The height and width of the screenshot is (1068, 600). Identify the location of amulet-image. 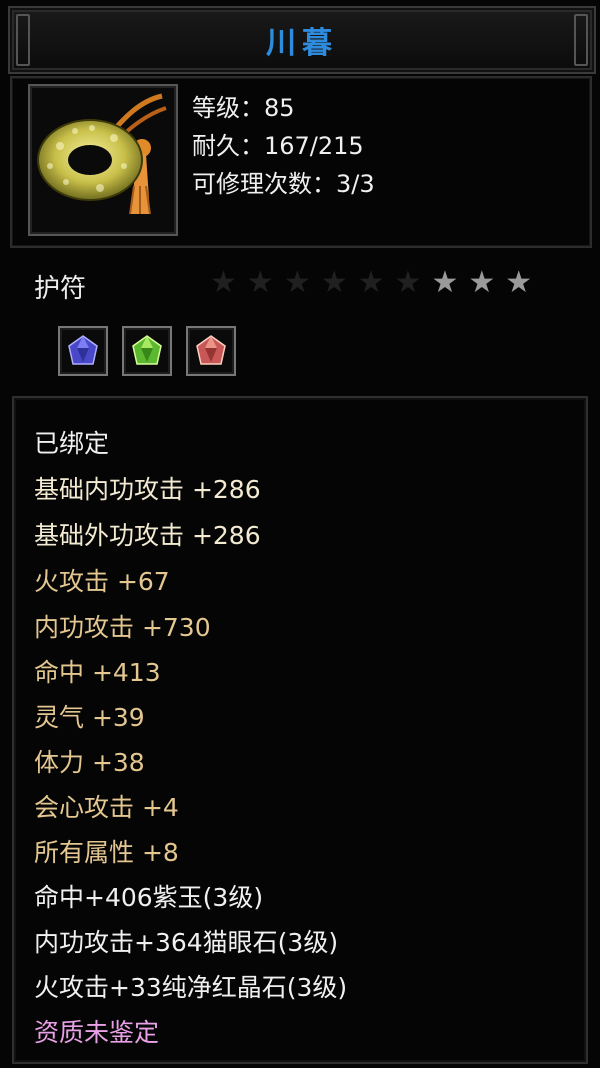
(102, 154).